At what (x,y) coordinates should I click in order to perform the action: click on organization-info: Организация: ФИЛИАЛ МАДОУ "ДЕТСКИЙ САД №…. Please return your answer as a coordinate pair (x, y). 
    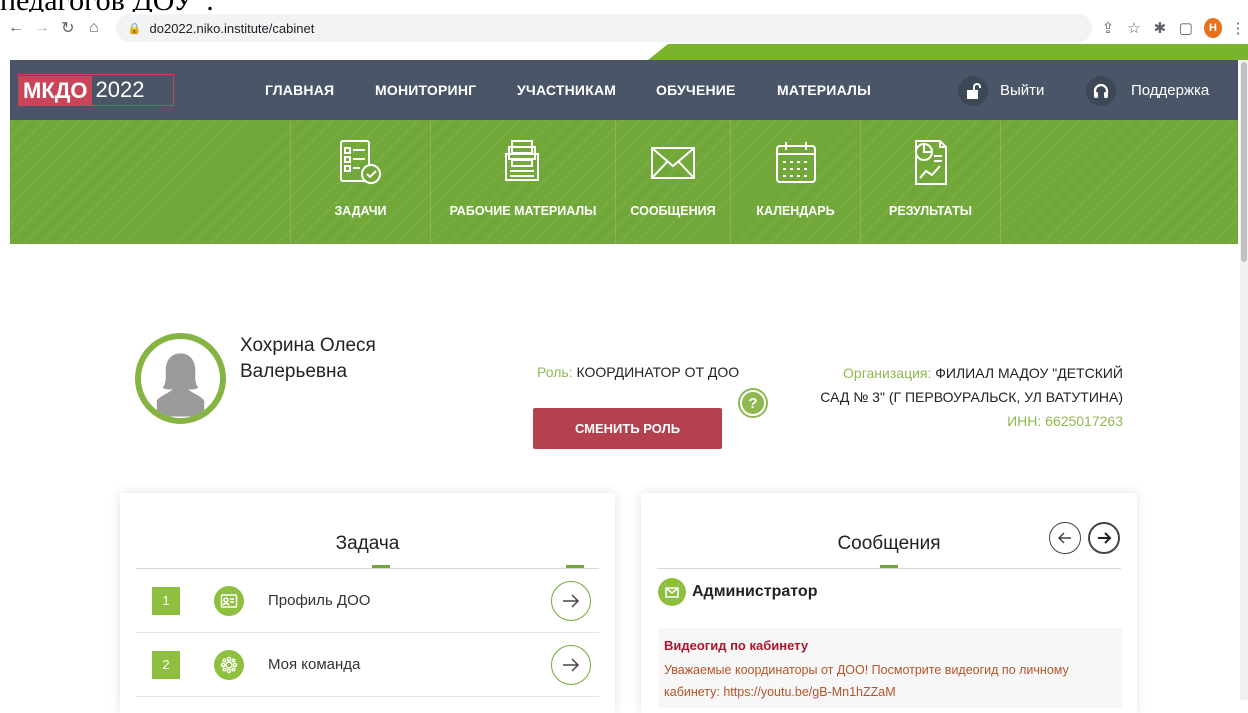
    Looking at the image, I should click on (956, 397).